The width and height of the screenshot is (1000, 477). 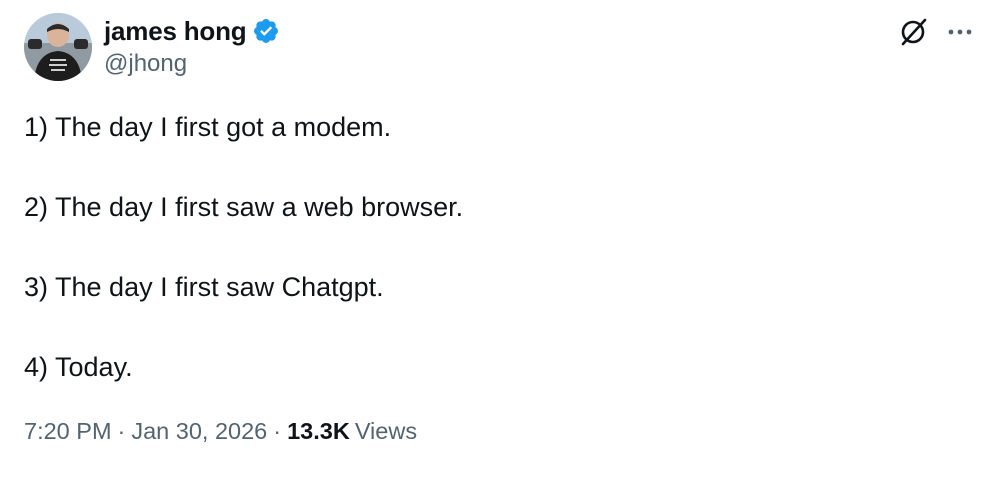 I want to click on grok-icon, so click(x=913, y=32).